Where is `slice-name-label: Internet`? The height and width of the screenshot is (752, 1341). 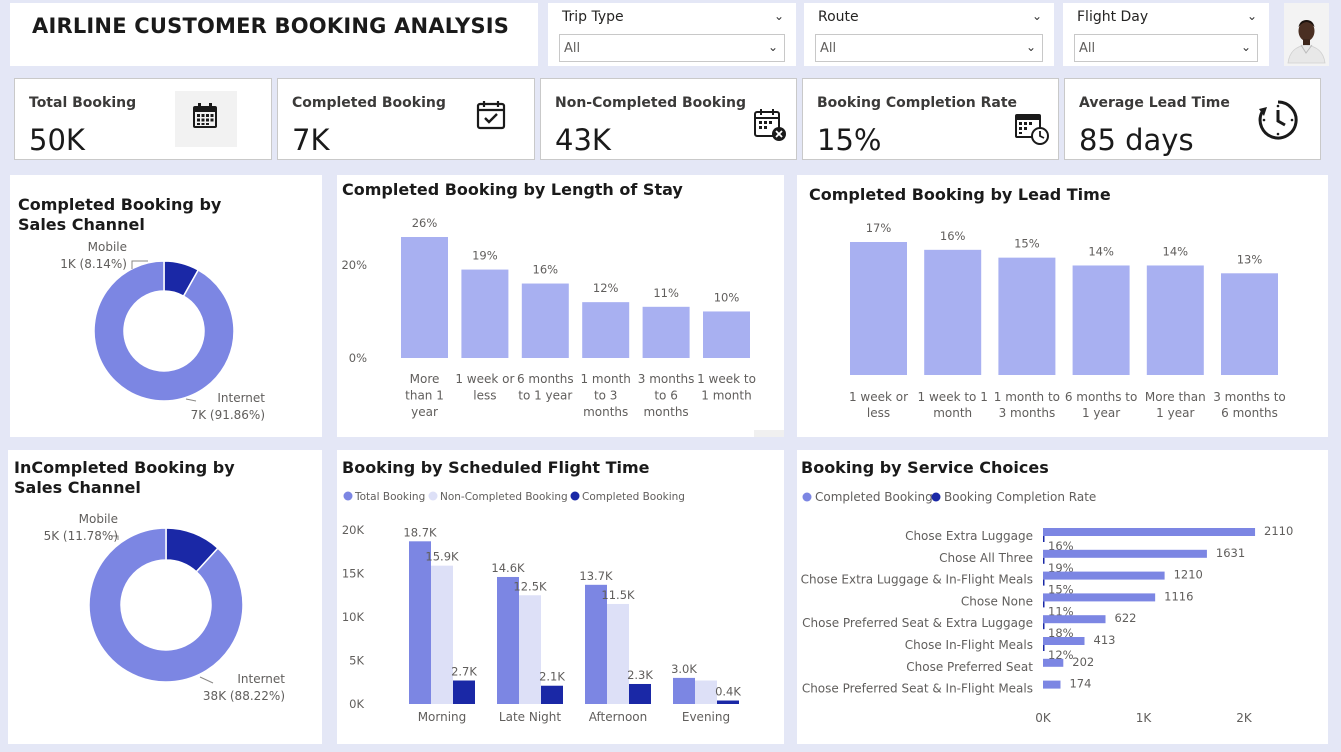
slice-name-label: Internet is located at coordinates (241, 398).